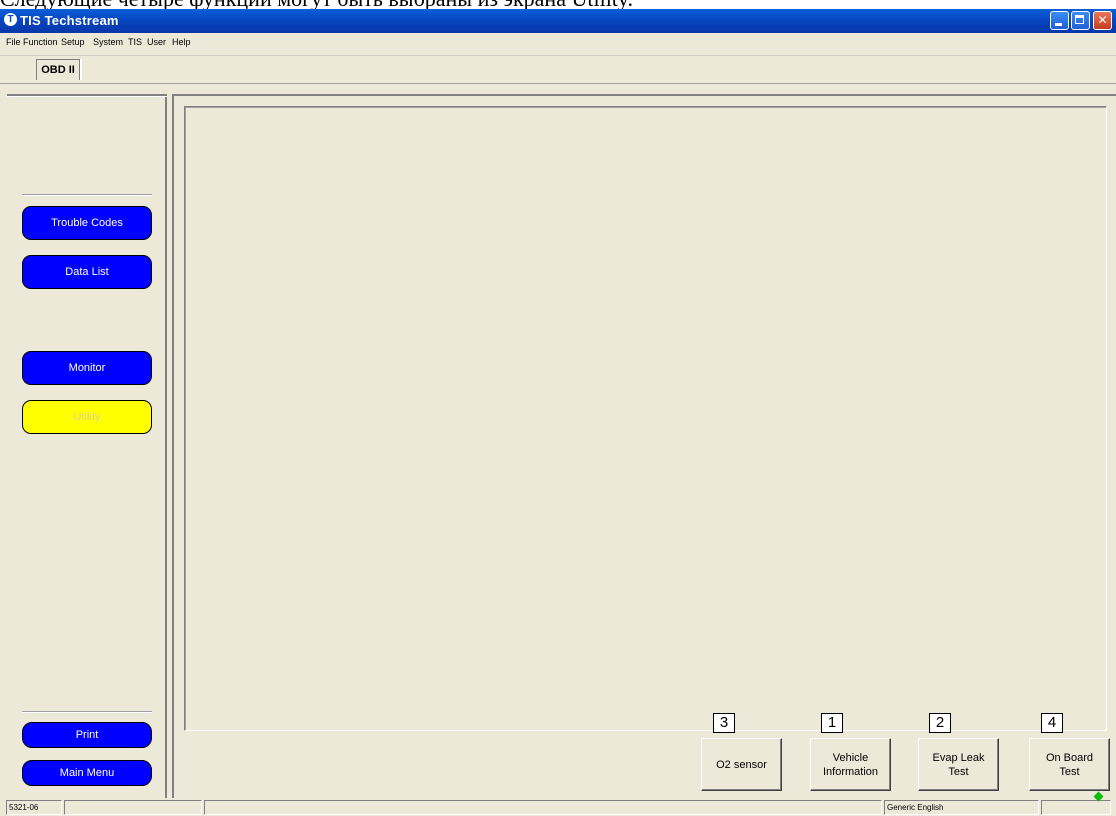  I want to click on minimize-button, so click(1059, 20).